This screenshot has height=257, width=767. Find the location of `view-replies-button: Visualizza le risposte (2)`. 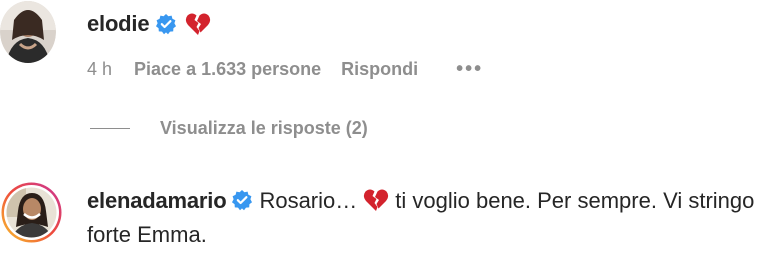

view-replies-button: Visualizza le risposte (2) is located at coordinates (229, 128).